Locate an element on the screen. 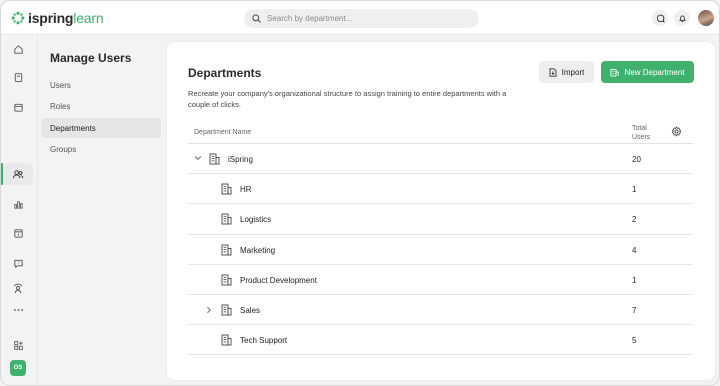  book-icon is located at coordinates (18, 77).